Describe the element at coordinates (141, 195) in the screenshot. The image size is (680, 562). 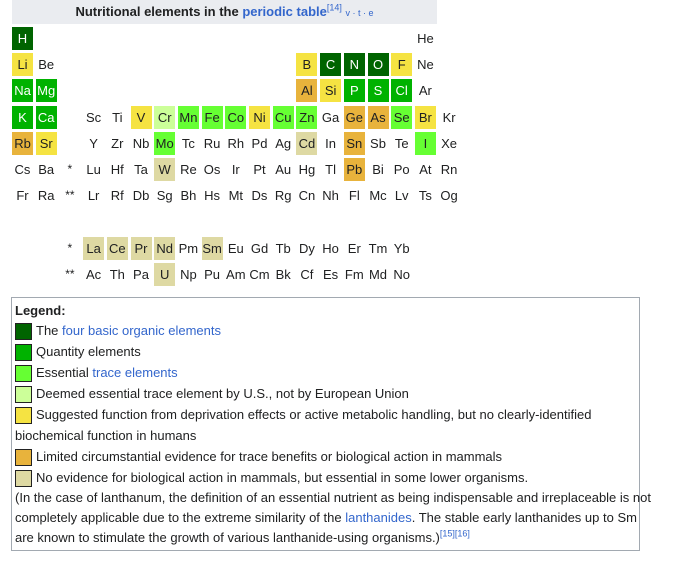
I see `element-db: Db` at that location.